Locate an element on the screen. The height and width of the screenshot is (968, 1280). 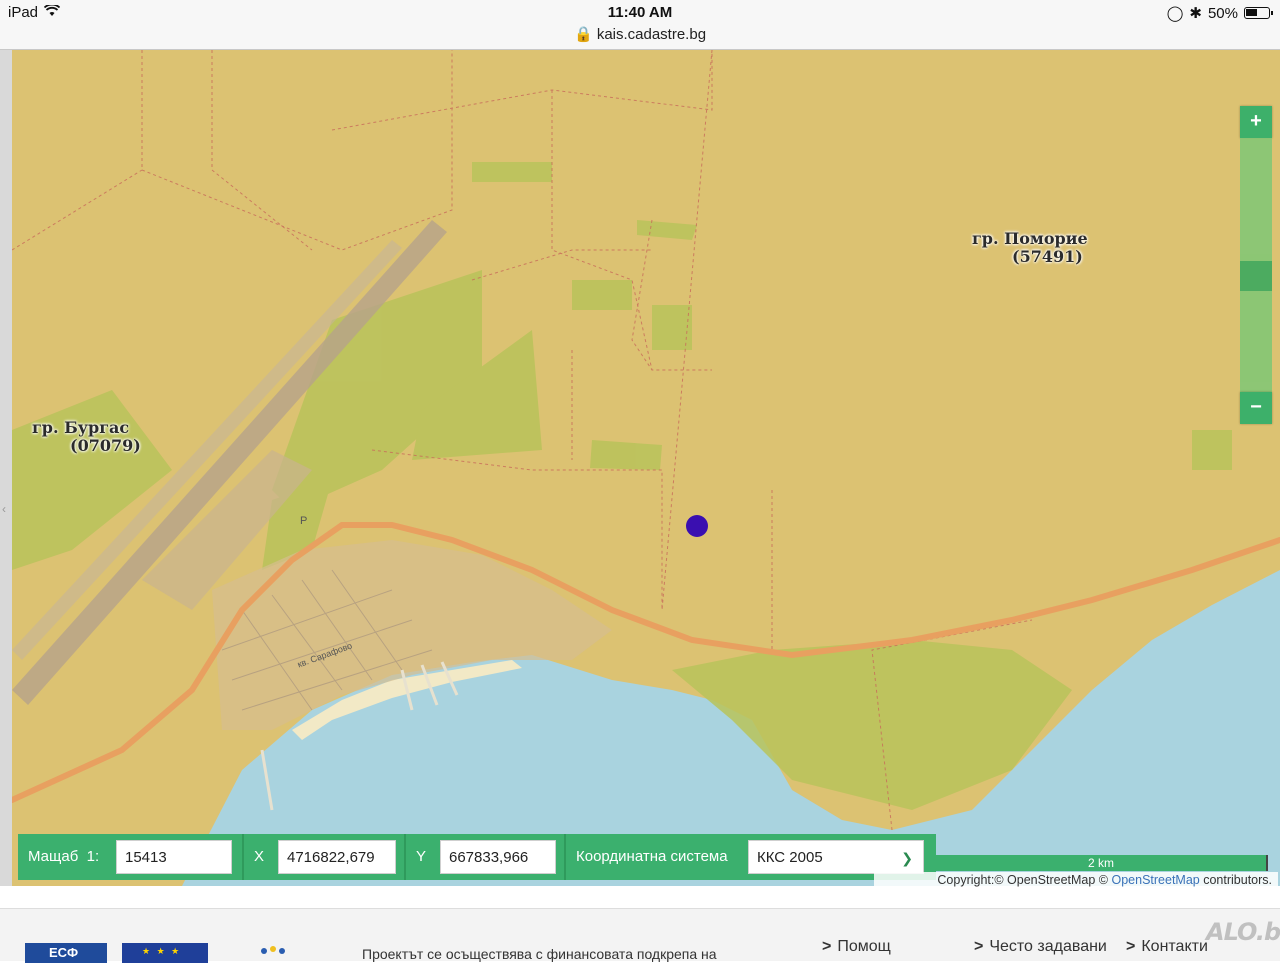
clock: 11:40 AM is located at coordinates (640, 12).